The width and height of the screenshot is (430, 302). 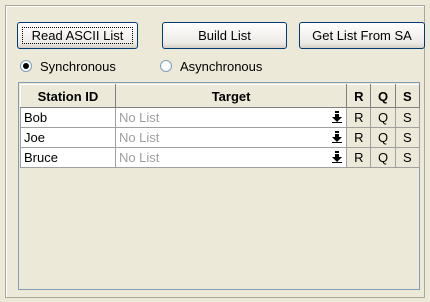 I want to click on station-id-cell: Joe, so click(x=68, y=137).